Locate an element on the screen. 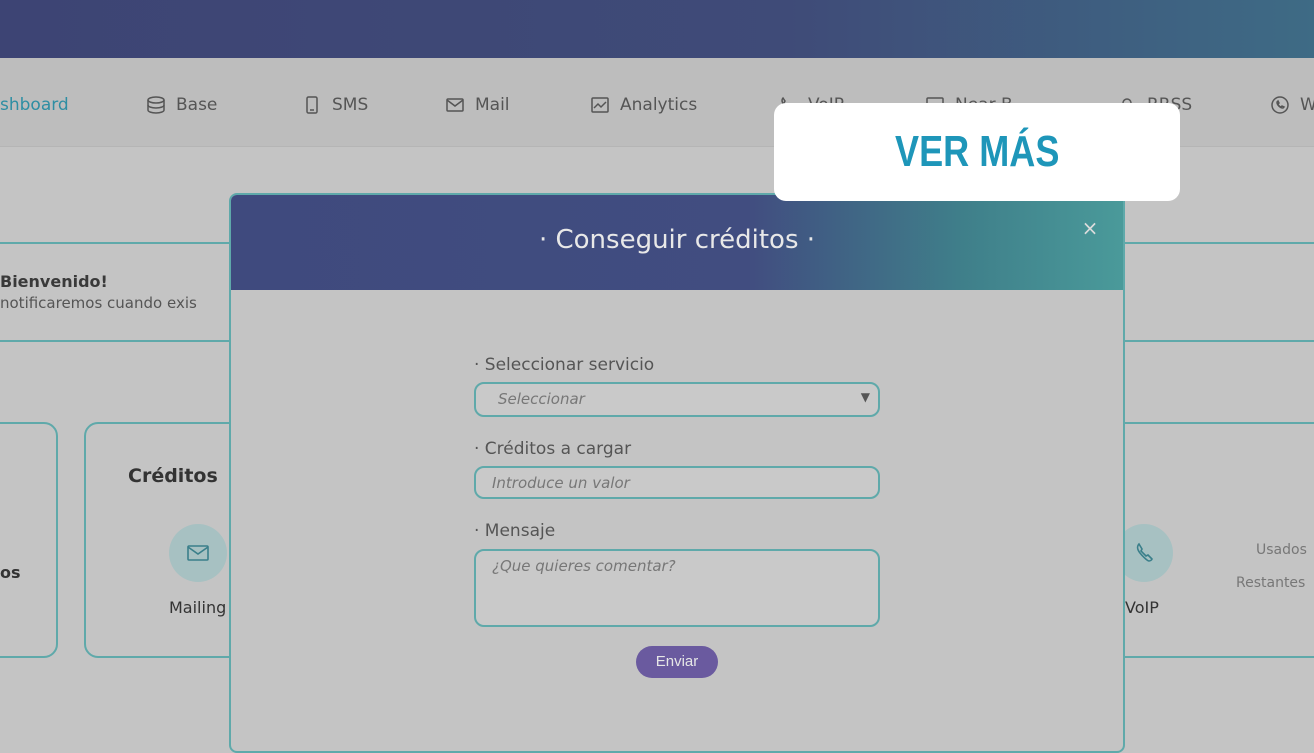 The height and width of the screenshot is (753, 1314). analytics-icon is located at coordinates (600, 105).